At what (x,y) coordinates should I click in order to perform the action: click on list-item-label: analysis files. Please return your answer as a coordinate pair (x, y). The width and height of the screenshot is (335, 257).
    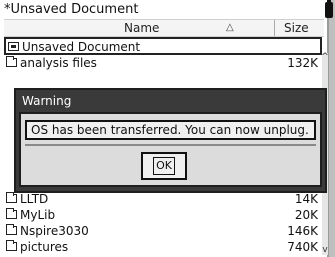
    Looking at the image, I should click on (58, 63).